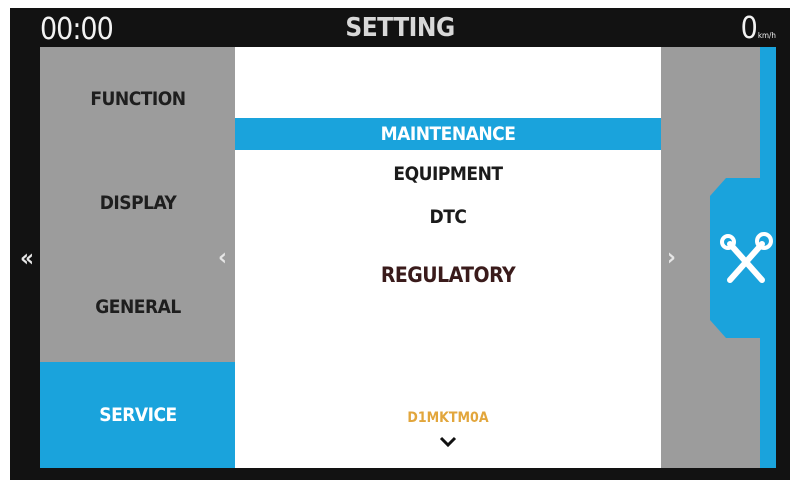 The width and height of the screenshot is (801, 483). I want to click on page-title: SETTING, so click(400, 28).